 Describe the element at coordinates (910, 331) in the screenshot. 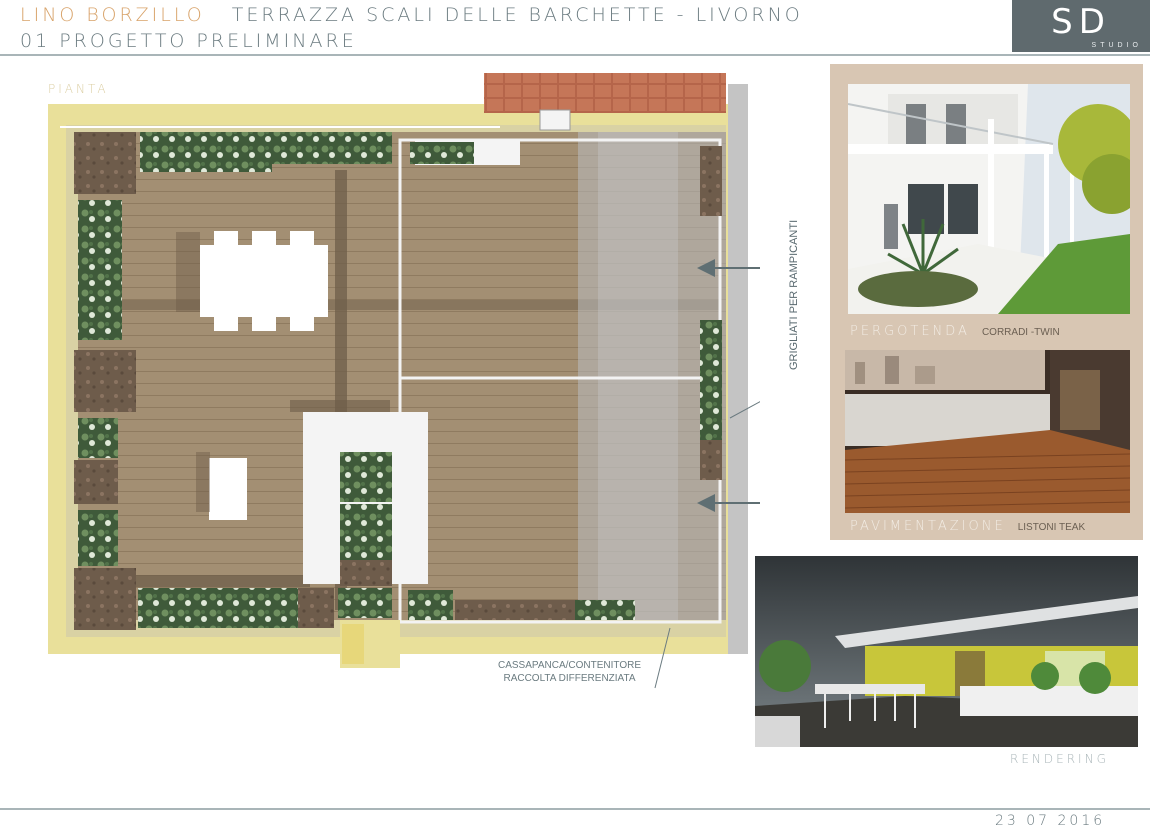

I see `pergola-title: PERGOTENDA` at that location.